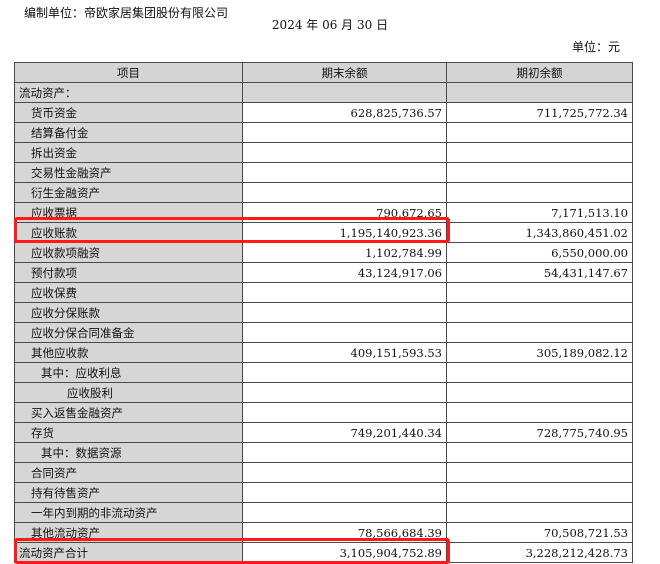  I want to click on end-balance-cell: 790,672.65, so click(344, 212).